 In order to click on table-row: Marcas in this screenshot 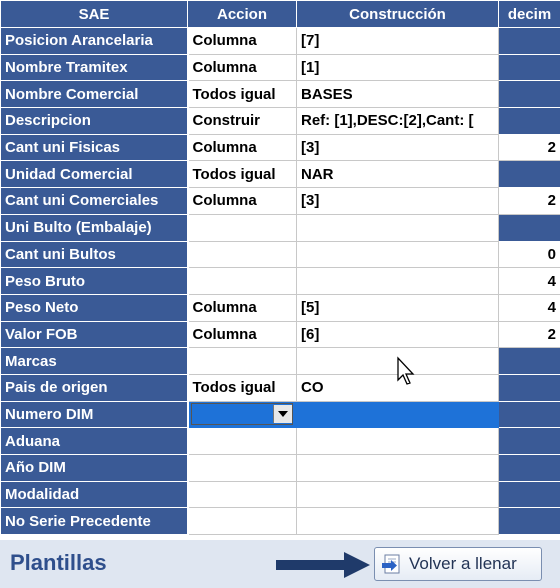, I will do `click(280, 361)`.